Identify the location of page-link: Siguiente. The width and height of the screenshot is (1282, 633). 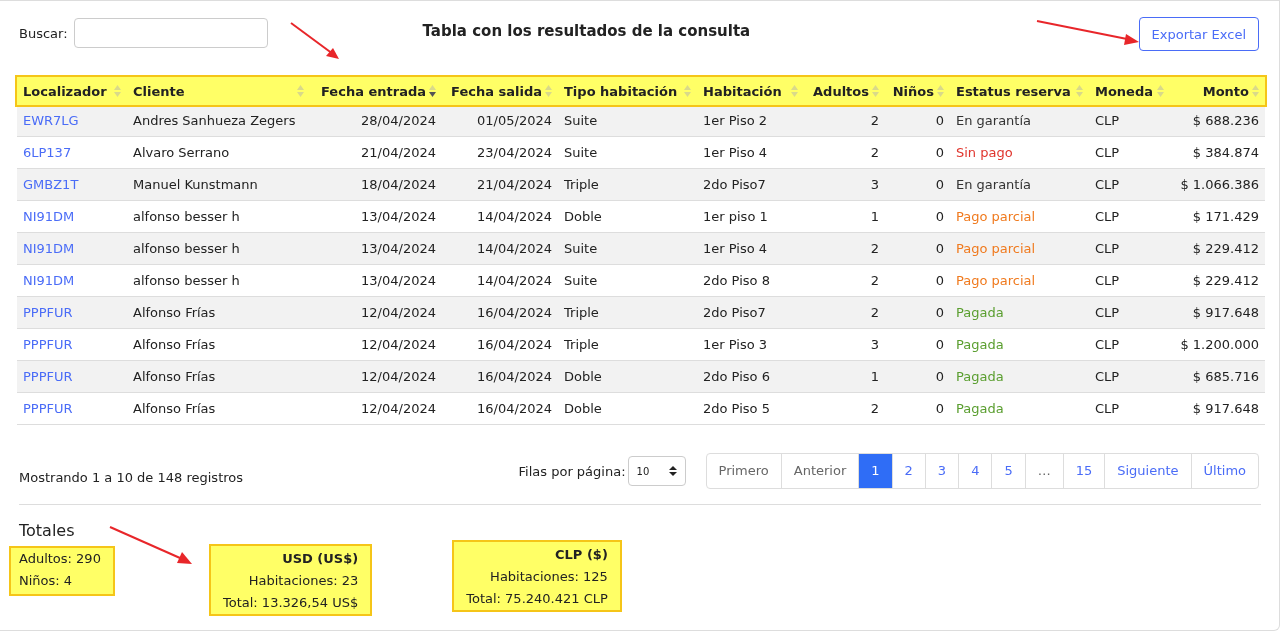
(1147, 471).